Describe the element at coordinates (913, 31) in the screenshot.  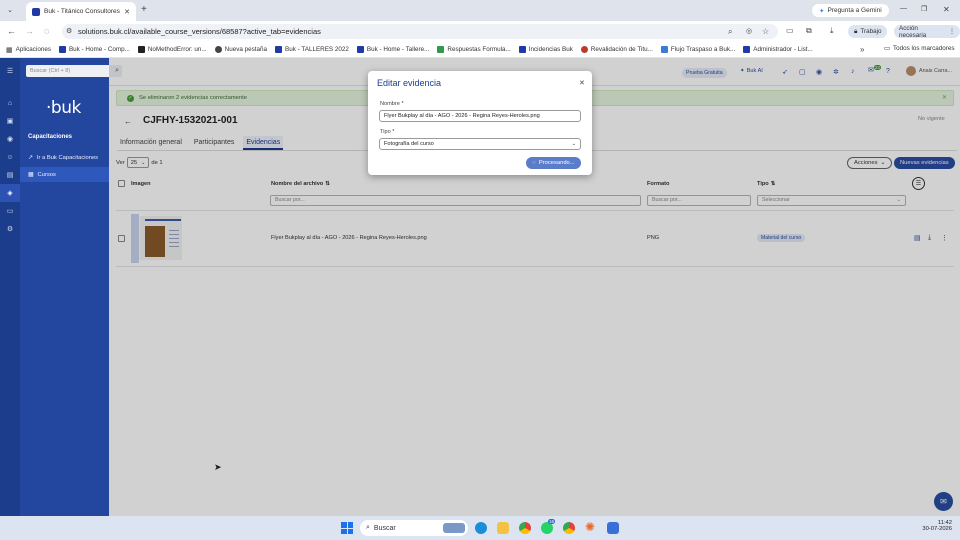
I see `action-needed-label: Acción necesaria` at that location.